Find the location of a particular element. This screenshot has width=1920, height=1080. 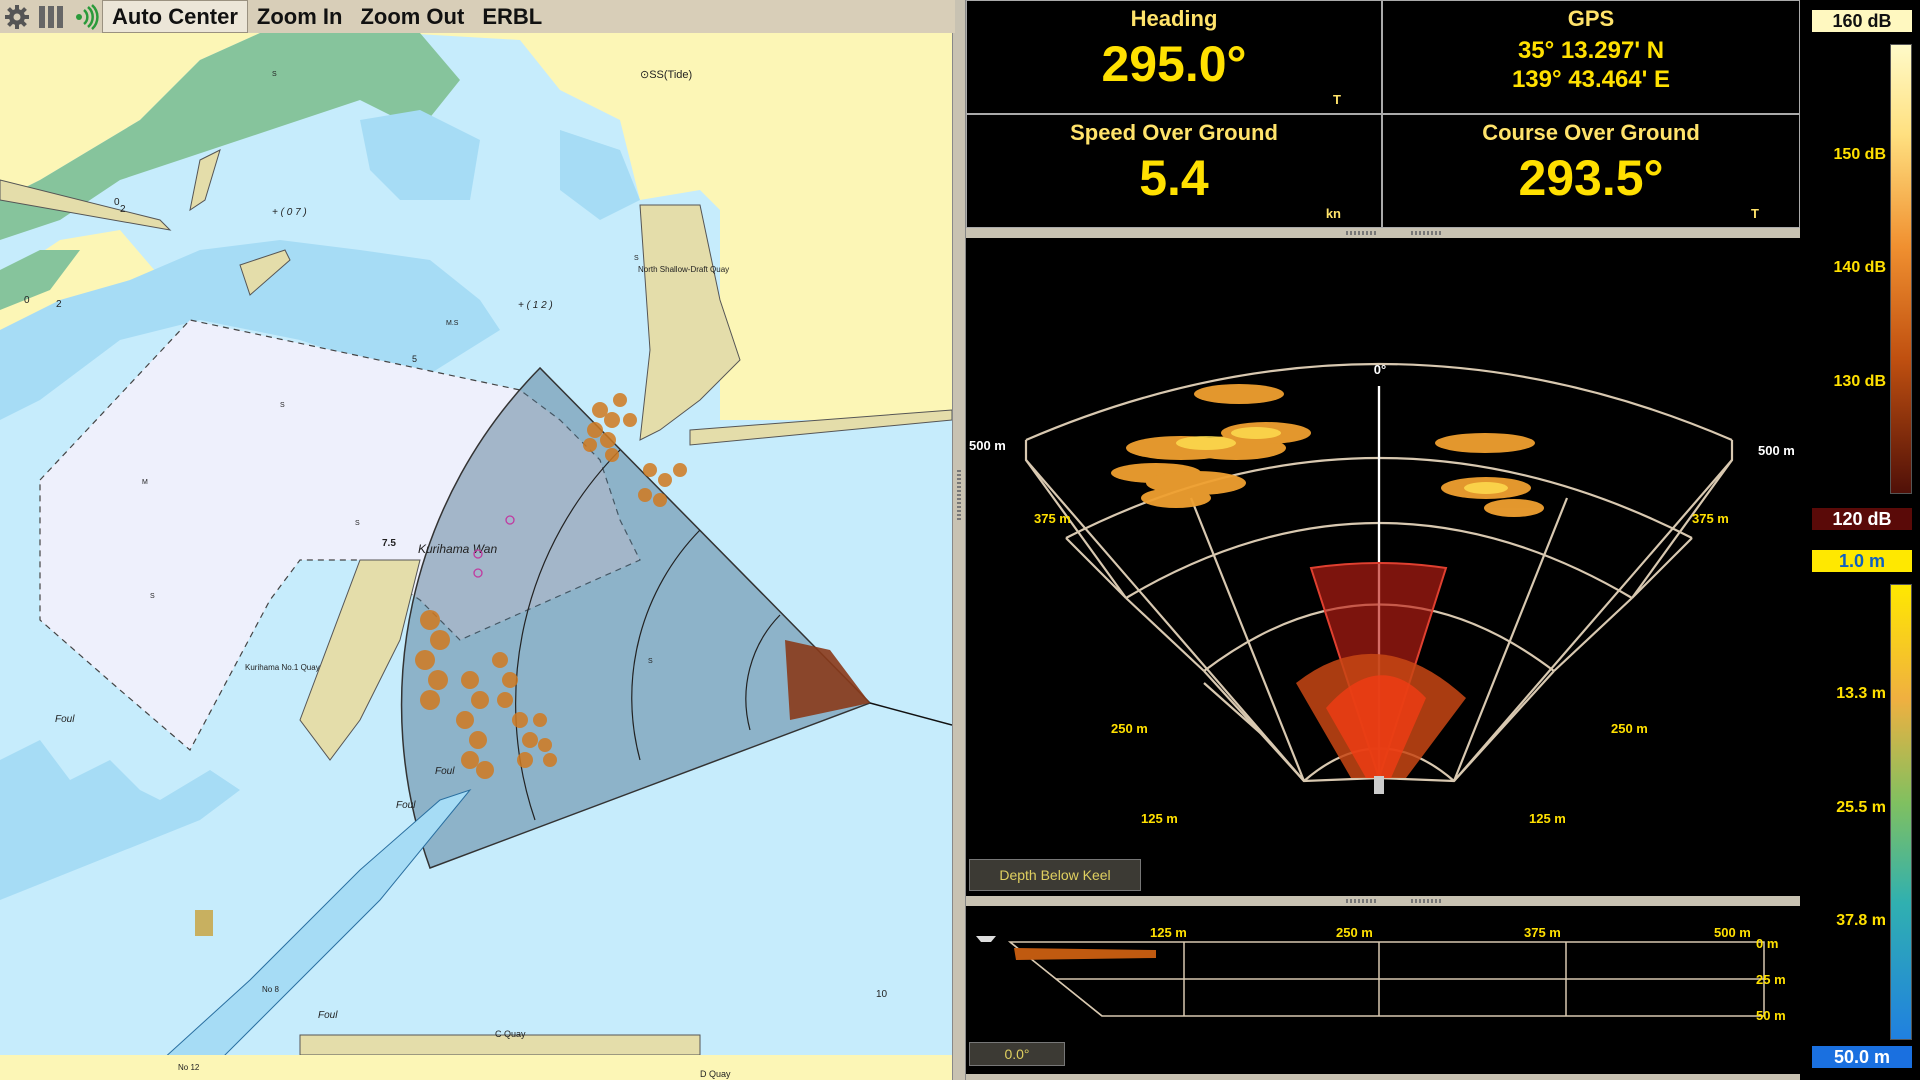

panel-divider is located at coordinates (959, 540).